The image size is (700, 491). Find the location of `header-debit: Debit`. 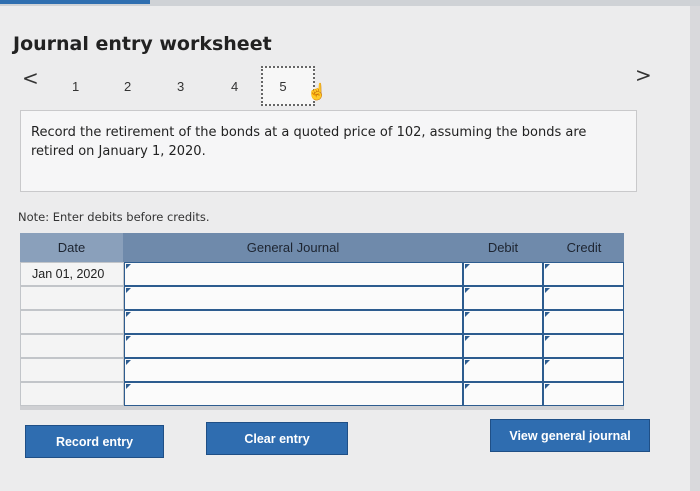

header-debit: Debit is located at coordinates (503, 247).